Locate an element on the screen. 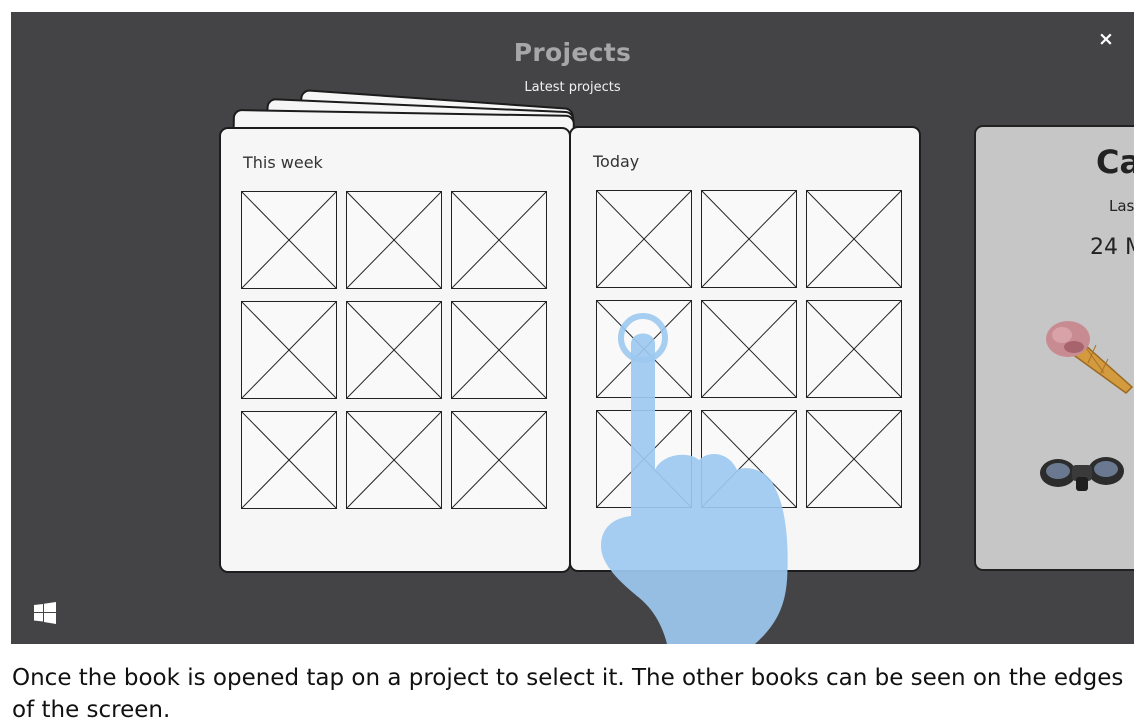  next-book-subtitle: Last is located at coordinates (1121, 206).